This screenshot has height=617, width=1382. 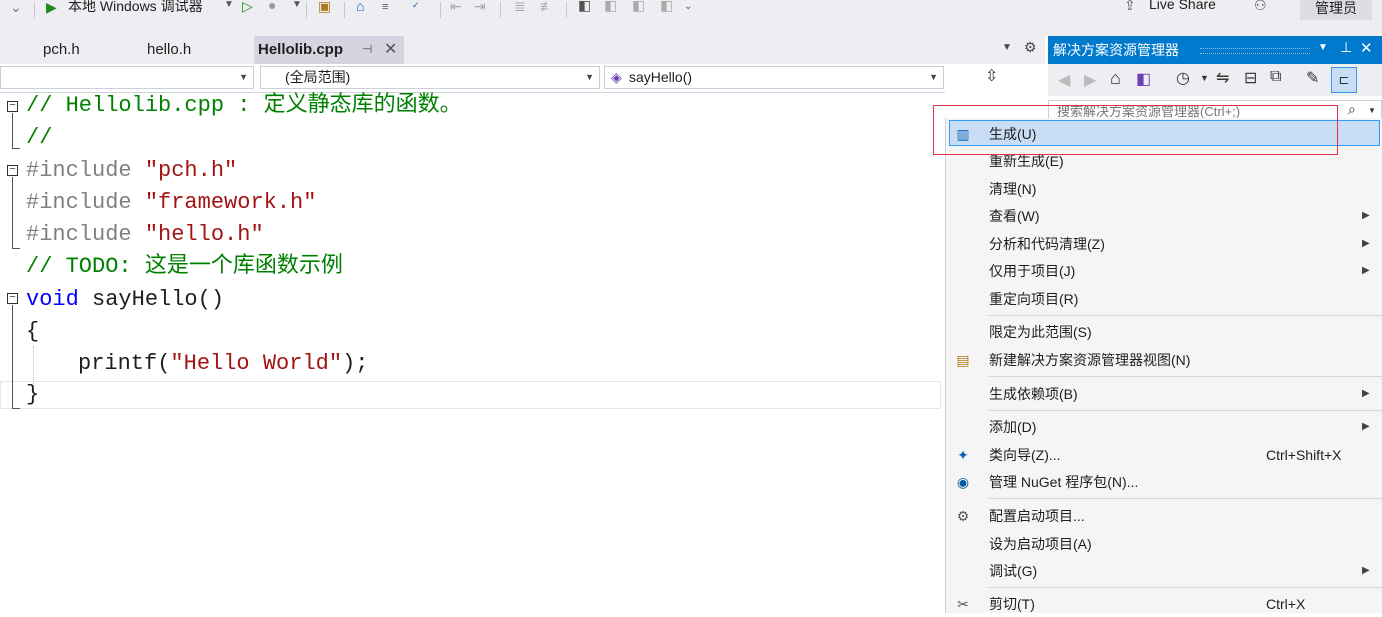 I want to click on debugger-dropdown-icon: ▼, so click(x=229, y=6).